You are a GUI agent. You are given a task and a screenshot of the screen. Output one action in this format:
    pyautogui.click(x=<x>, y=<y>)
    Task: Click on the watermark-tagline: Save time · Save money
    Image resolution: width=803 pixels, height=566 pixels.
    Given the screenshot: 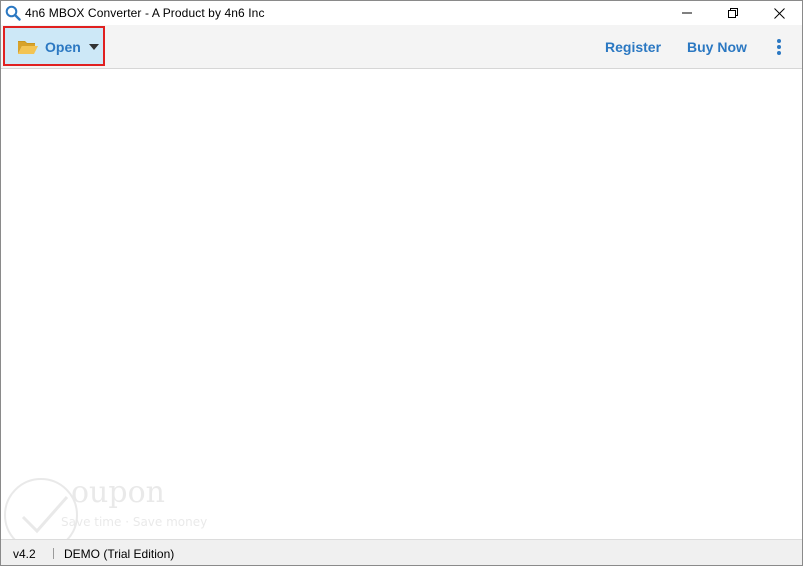 What is the action you would take?
    pyautogui.click(x=134, y=522)
    